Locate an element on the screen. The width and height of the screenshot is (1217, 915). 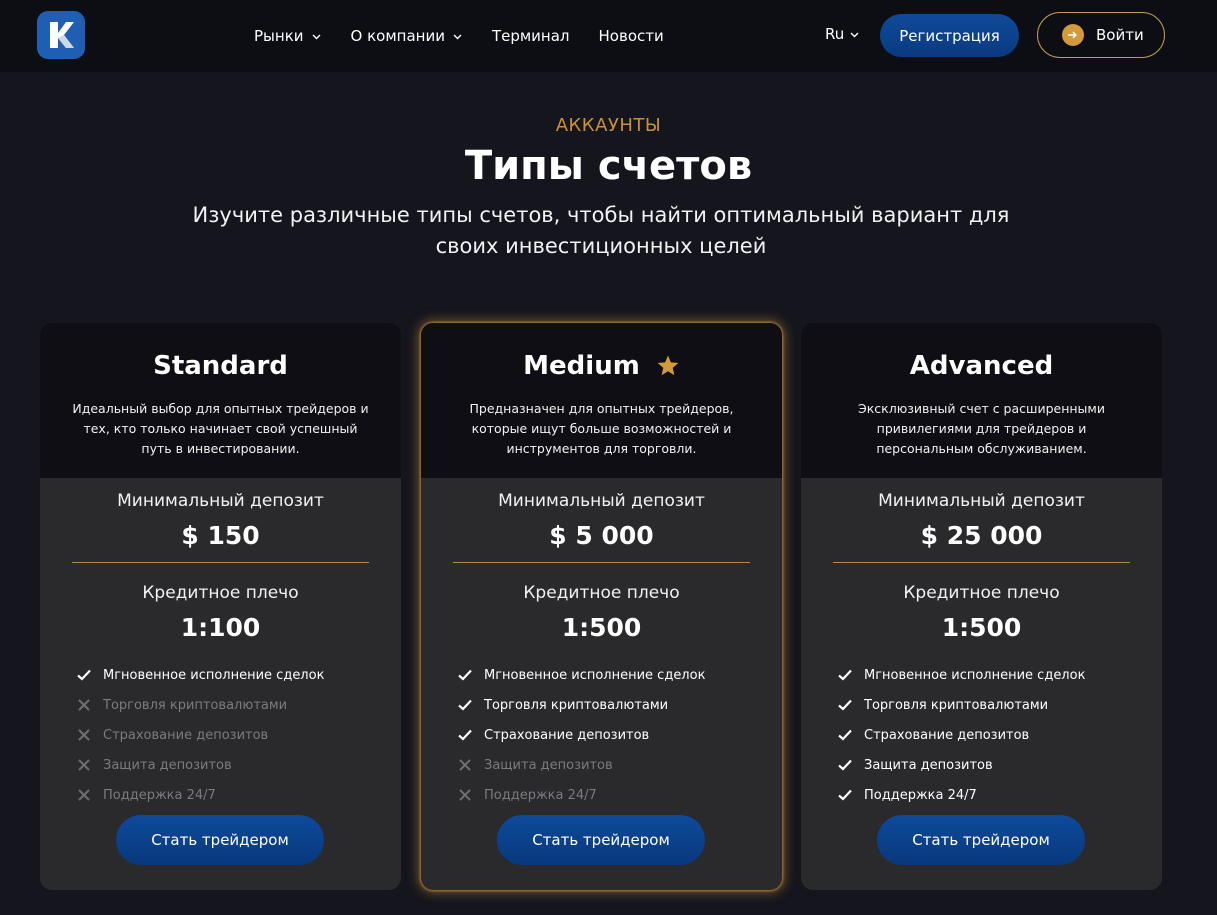
plan-name: Advanced is located at coordinates (981, 366).